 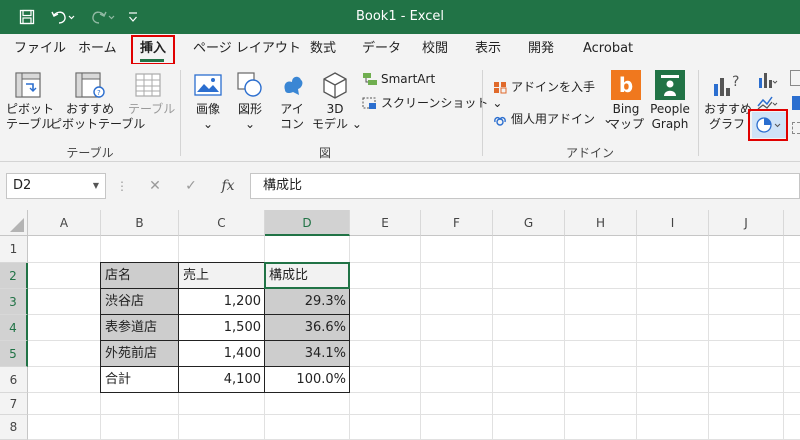 I want to click on title-bar: Book1 - Excel, so click(x=400, y=17).